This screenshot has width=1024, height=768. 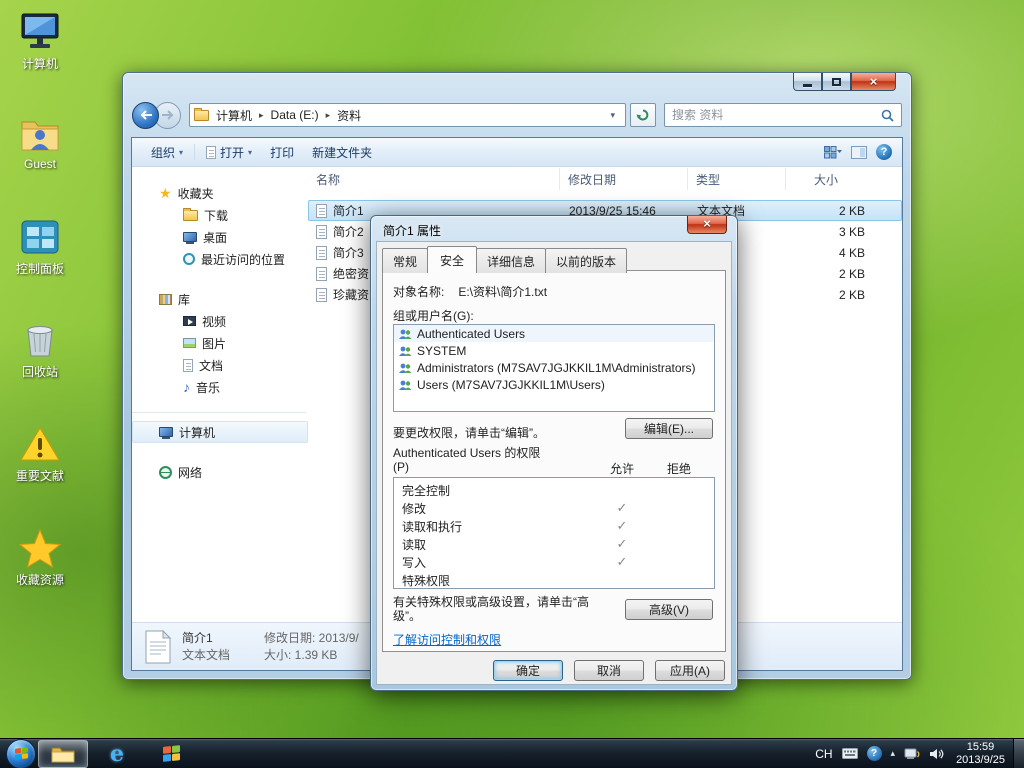 I want to click on column-header-modified: 修改日期, so click(x=624, y=179).